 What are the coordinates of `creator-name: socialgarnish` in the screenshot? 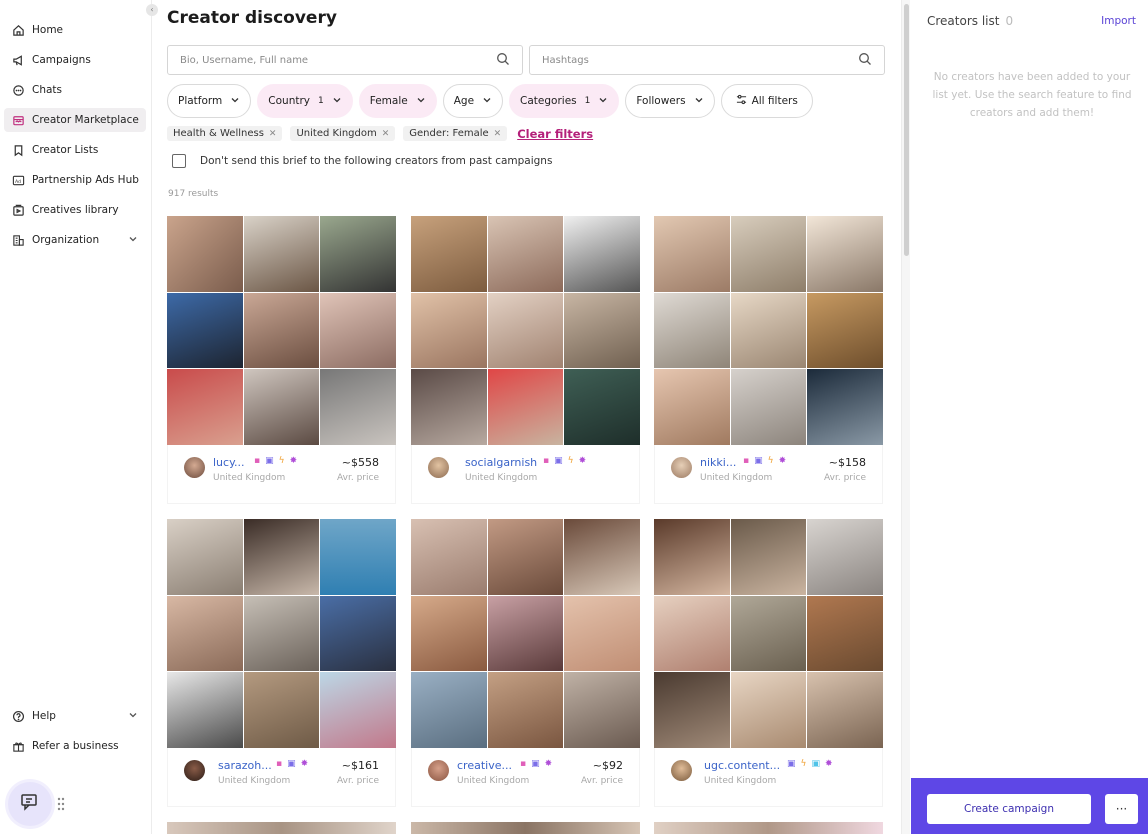 It's located at (501, 462).